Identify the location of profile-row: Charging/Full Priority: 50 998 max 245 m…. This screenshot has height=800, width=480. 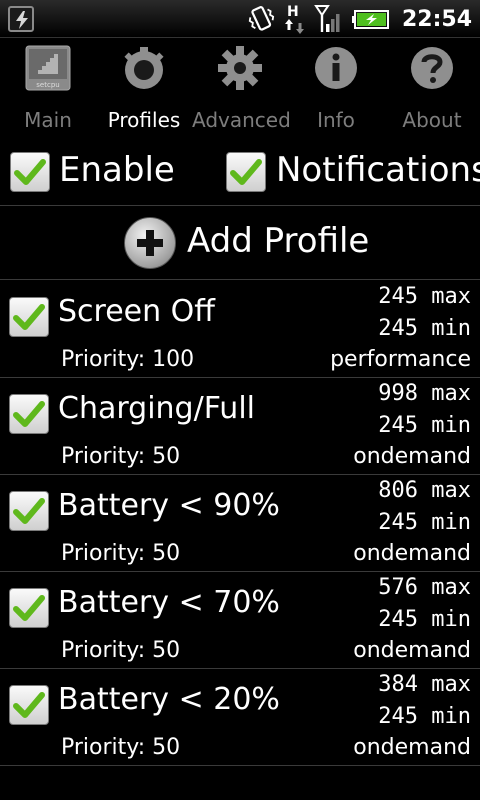
(240, 426).